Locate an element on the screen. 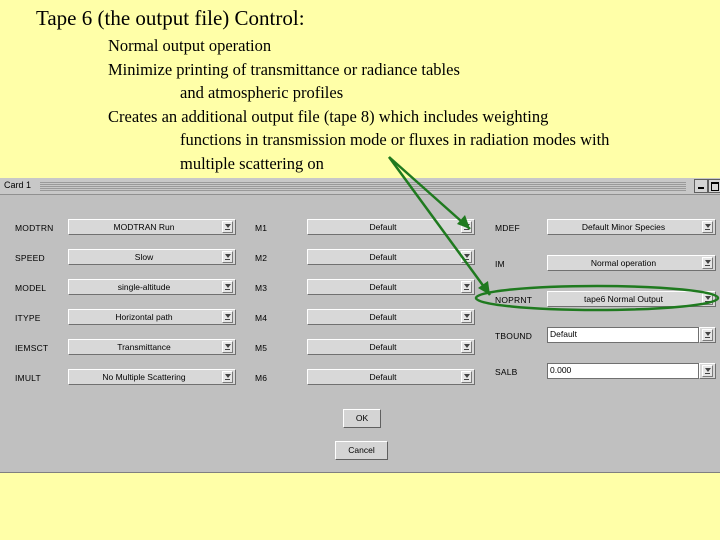 The height and width of the screenshot is (540, 720). itype-label: ITYPE is located at coordinates (28, 318).